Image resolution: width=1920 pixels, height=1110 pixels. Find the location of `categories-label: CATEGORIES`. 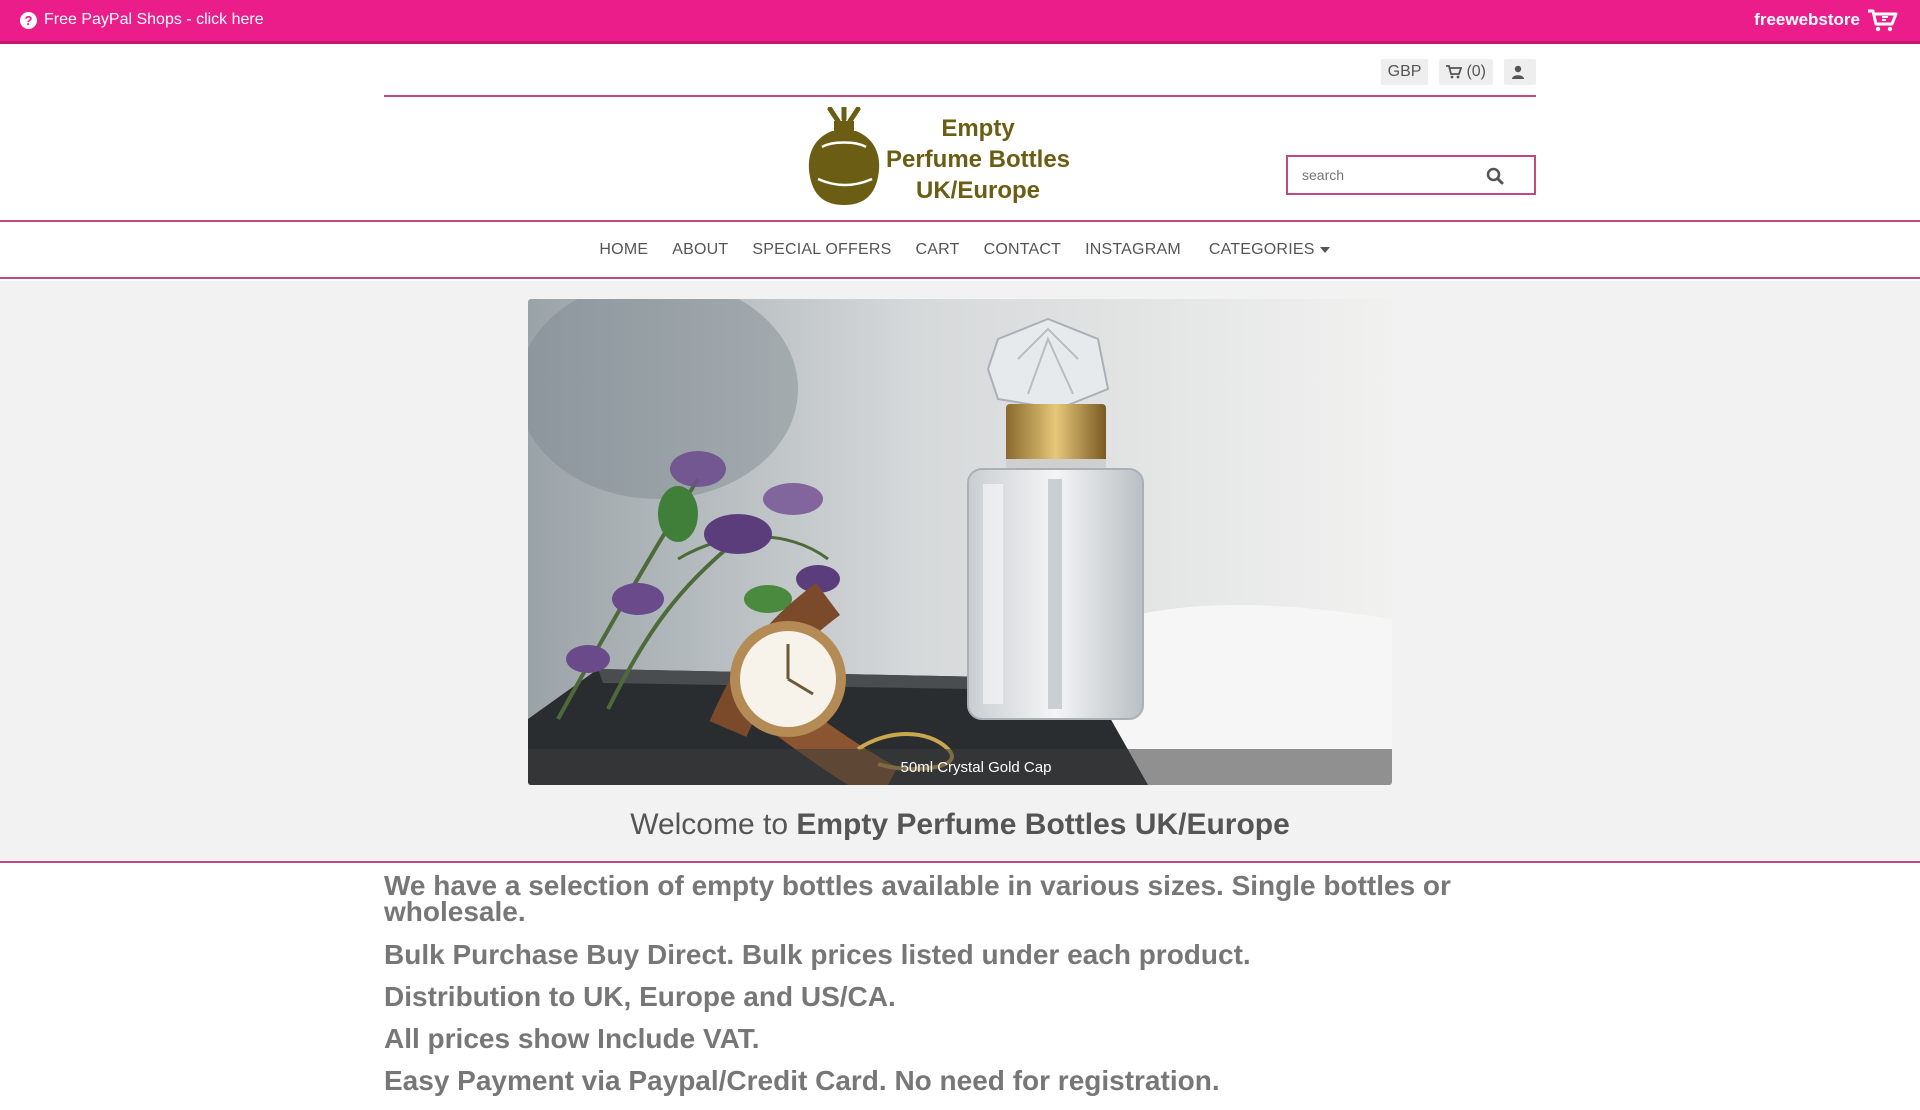

categories-label: CATEGORIES is located at coordinates (1261, 249).